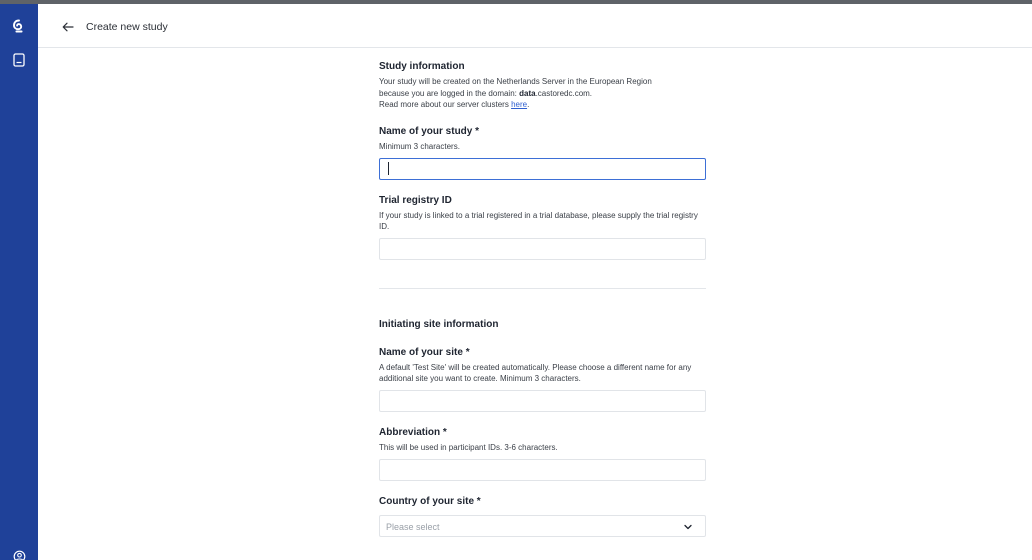 The width and height of the screenshot is (1032, 560). What do you see at coordinates (542, 400) in the screenshot?
I see `site-name-input` at bounding box center [542, 400].